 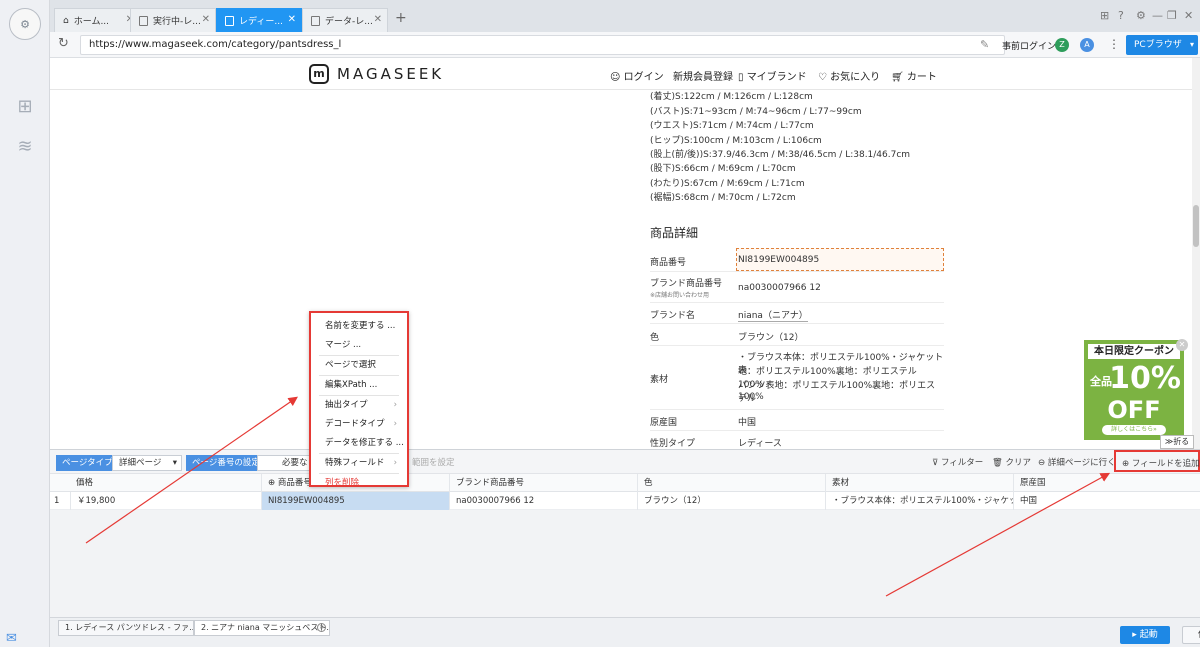 I want to click on gift-icon: ⊞, so click(x=1104, y=15).